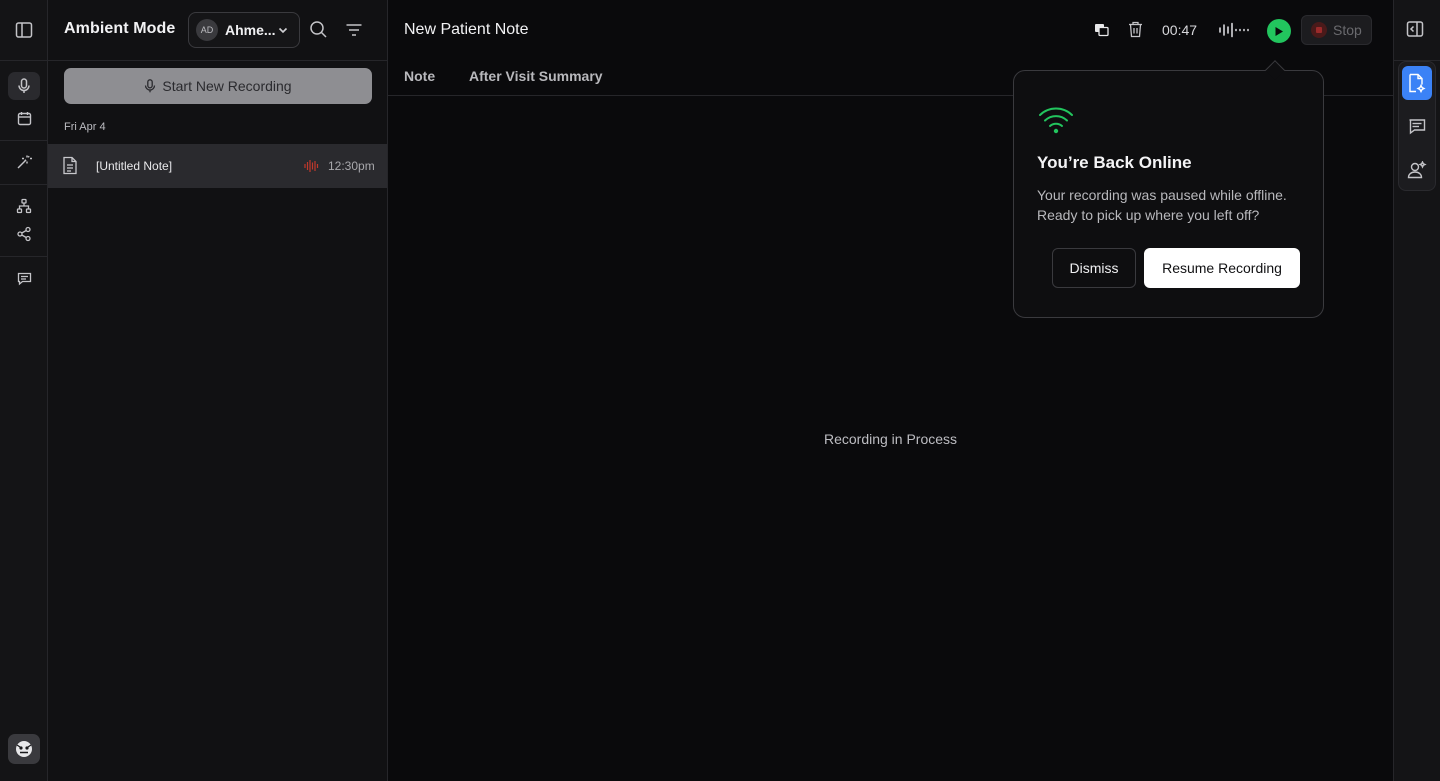 The image size is (1440, 781). What do you see at coordinates (1094, 268) in the screenshot?
I see `dismiss-button: Dismiss` at bounding box center [1094, 268].